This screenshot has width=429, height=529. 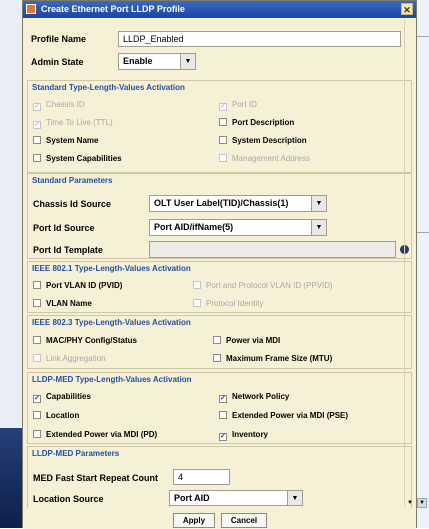 What do you see at coordinates (272, 249) in the screenshot?
I see `port-id-template-input` at bounding box center [272, 249].